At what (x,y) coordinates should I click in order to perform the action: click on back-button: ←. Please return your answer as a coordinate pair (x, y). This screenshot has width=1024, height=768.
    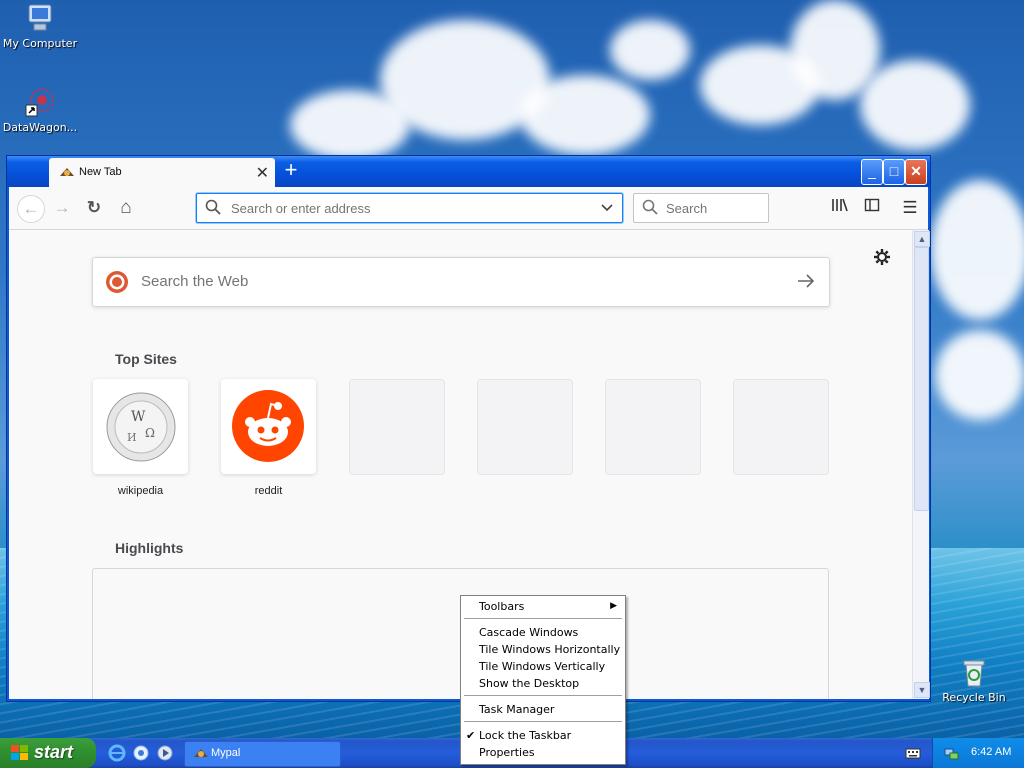
    Looking at the image, I should click on (31, 209).